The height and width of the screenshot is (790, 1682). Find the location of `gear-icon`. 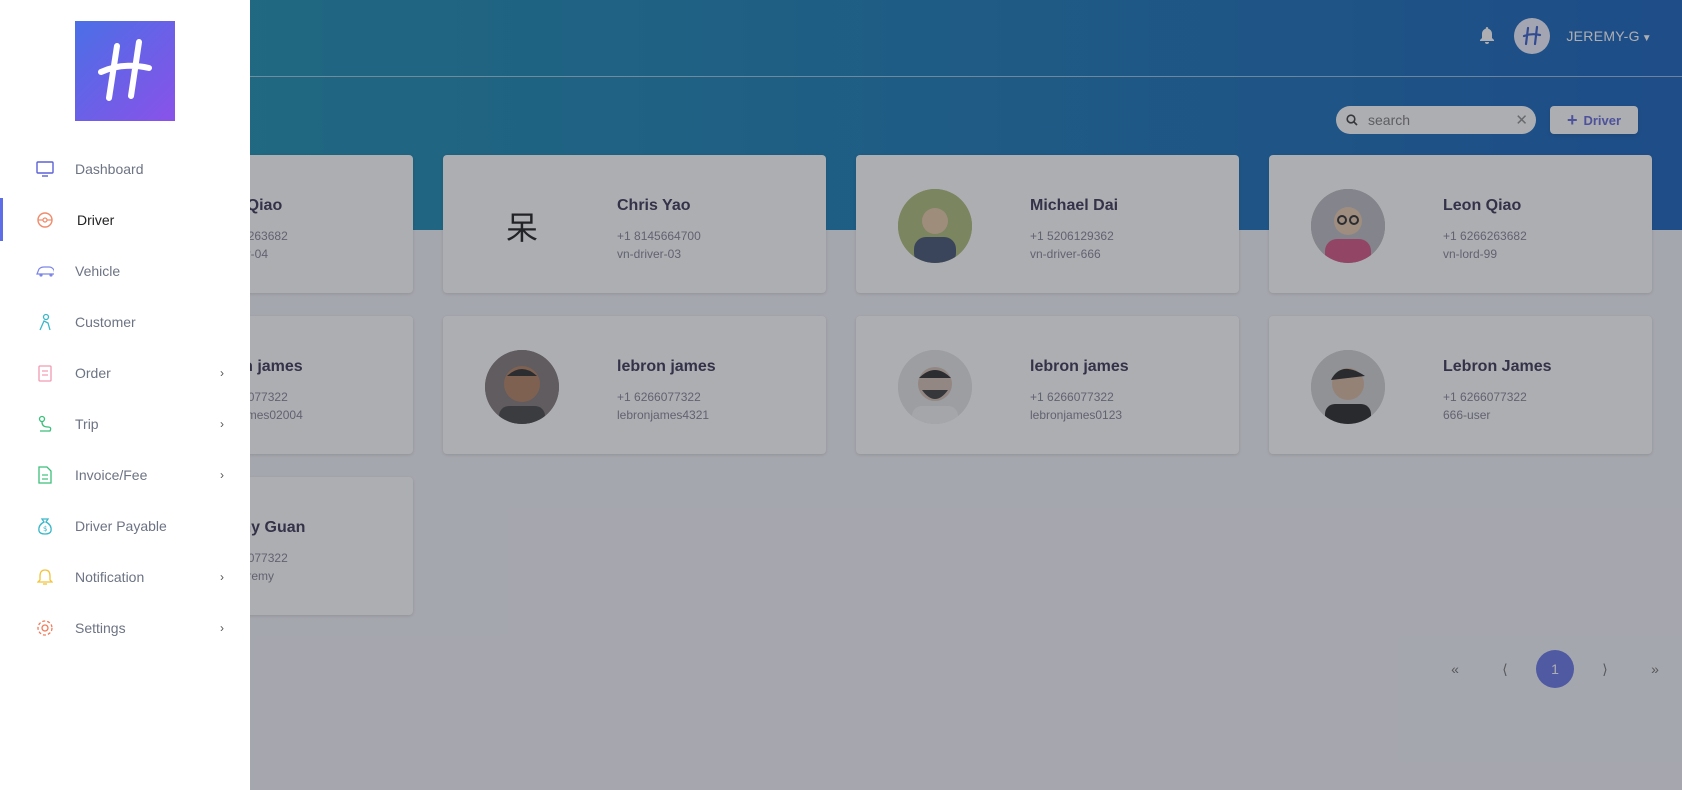

gear-icon is located at coordinates (45, 628).